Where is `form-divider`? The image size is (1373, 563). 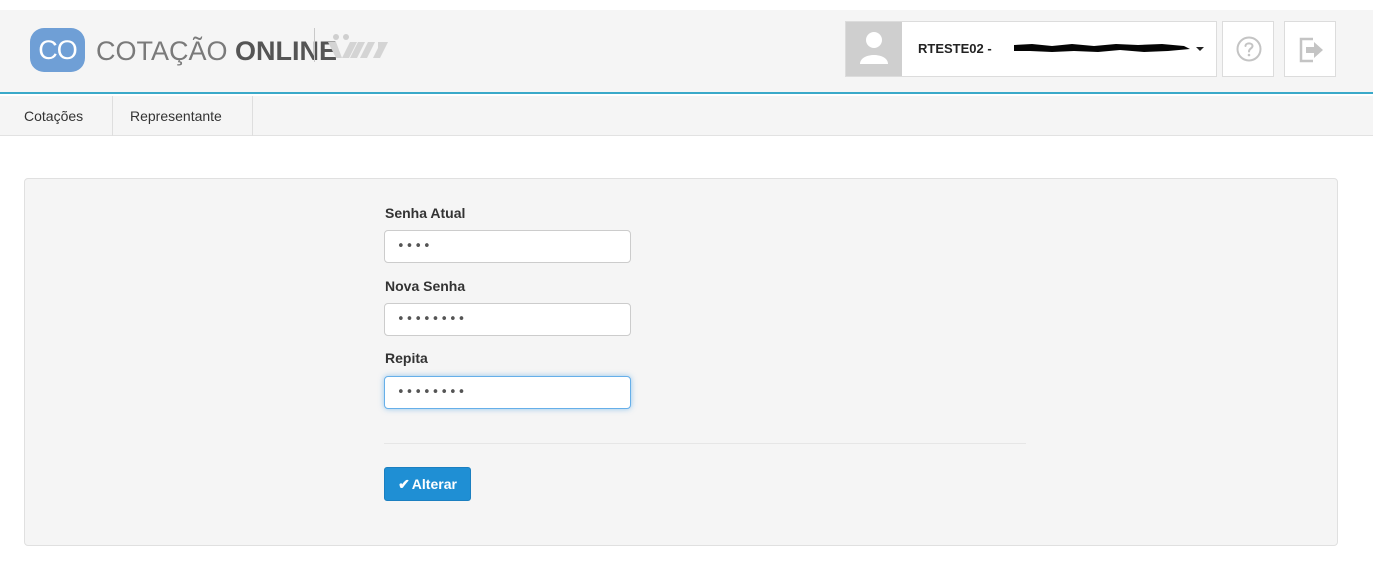 form-divider is located at coordinates (705, 443).